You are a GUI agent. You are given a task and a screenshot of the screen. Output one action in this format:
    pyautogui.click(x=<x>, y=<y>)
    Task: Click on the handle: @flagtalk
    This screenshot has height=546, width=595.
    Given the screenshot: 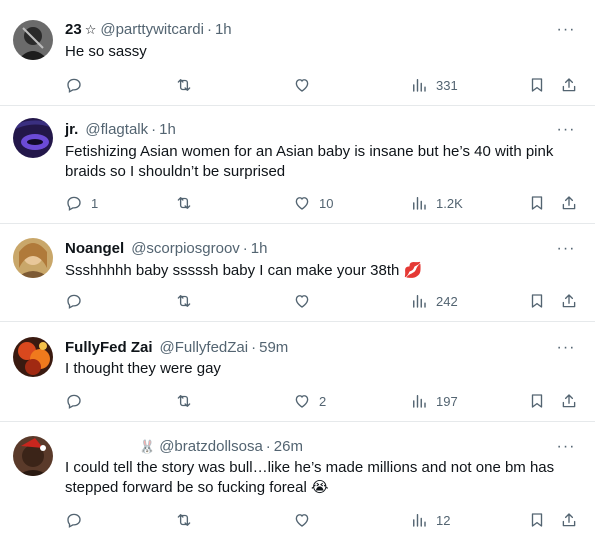 What is the action you would take?
    pyautogui.click(x=116, y=129)
    